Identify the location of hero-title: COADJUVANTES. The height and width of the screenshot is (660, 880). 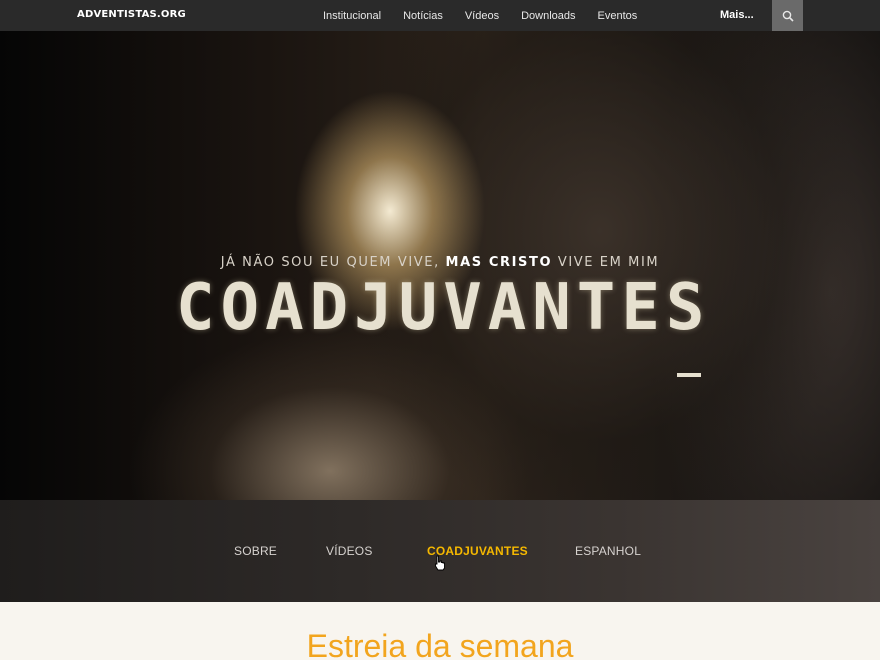
(443, 308).